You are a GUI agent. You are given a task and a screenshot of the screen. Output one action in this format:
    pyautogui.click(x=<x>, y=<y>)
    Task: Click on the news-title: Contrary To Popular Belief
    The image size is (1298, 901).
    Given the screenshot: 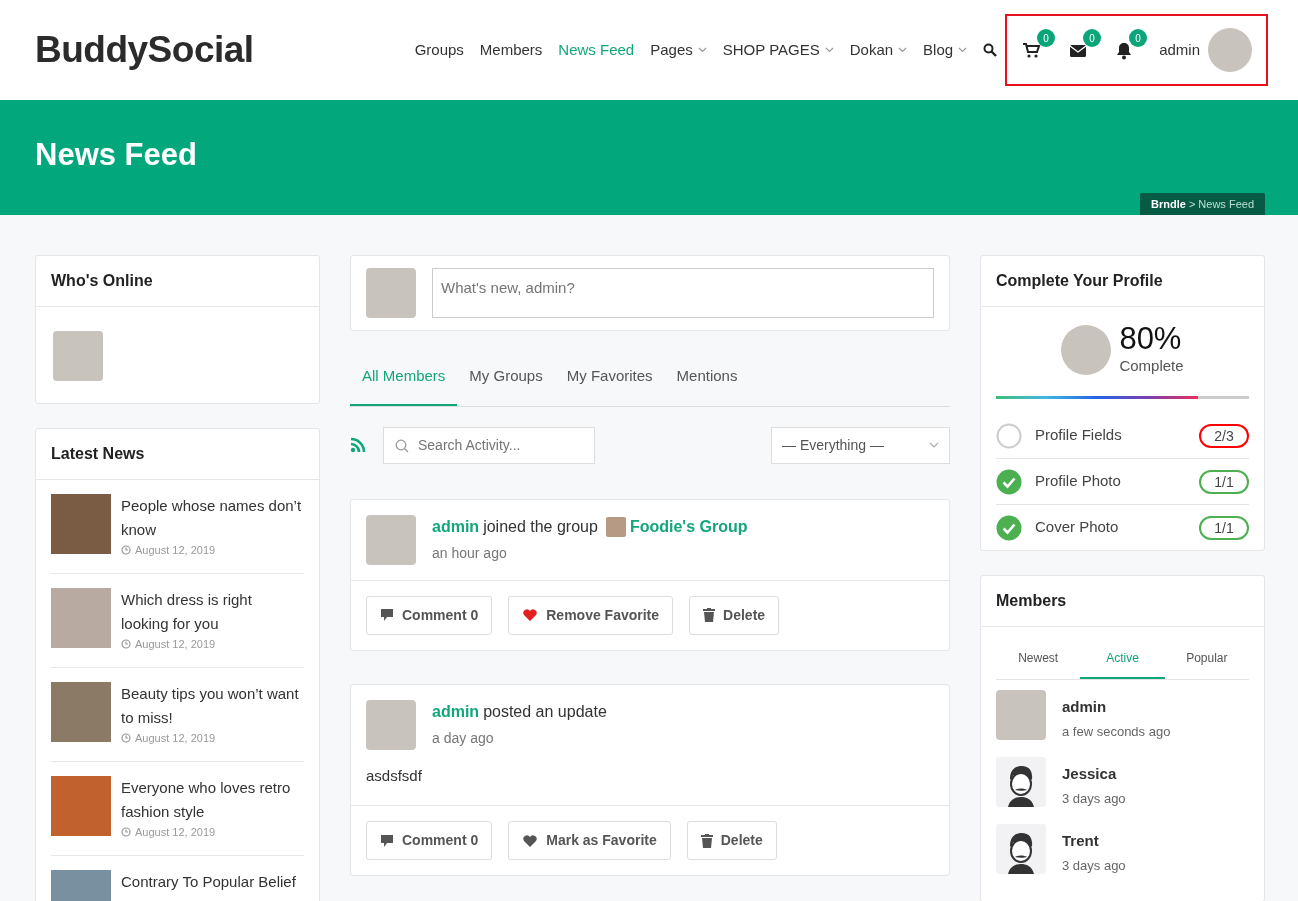 What is the action you would take?
    pyautogui.click(x=212, y=882)
    